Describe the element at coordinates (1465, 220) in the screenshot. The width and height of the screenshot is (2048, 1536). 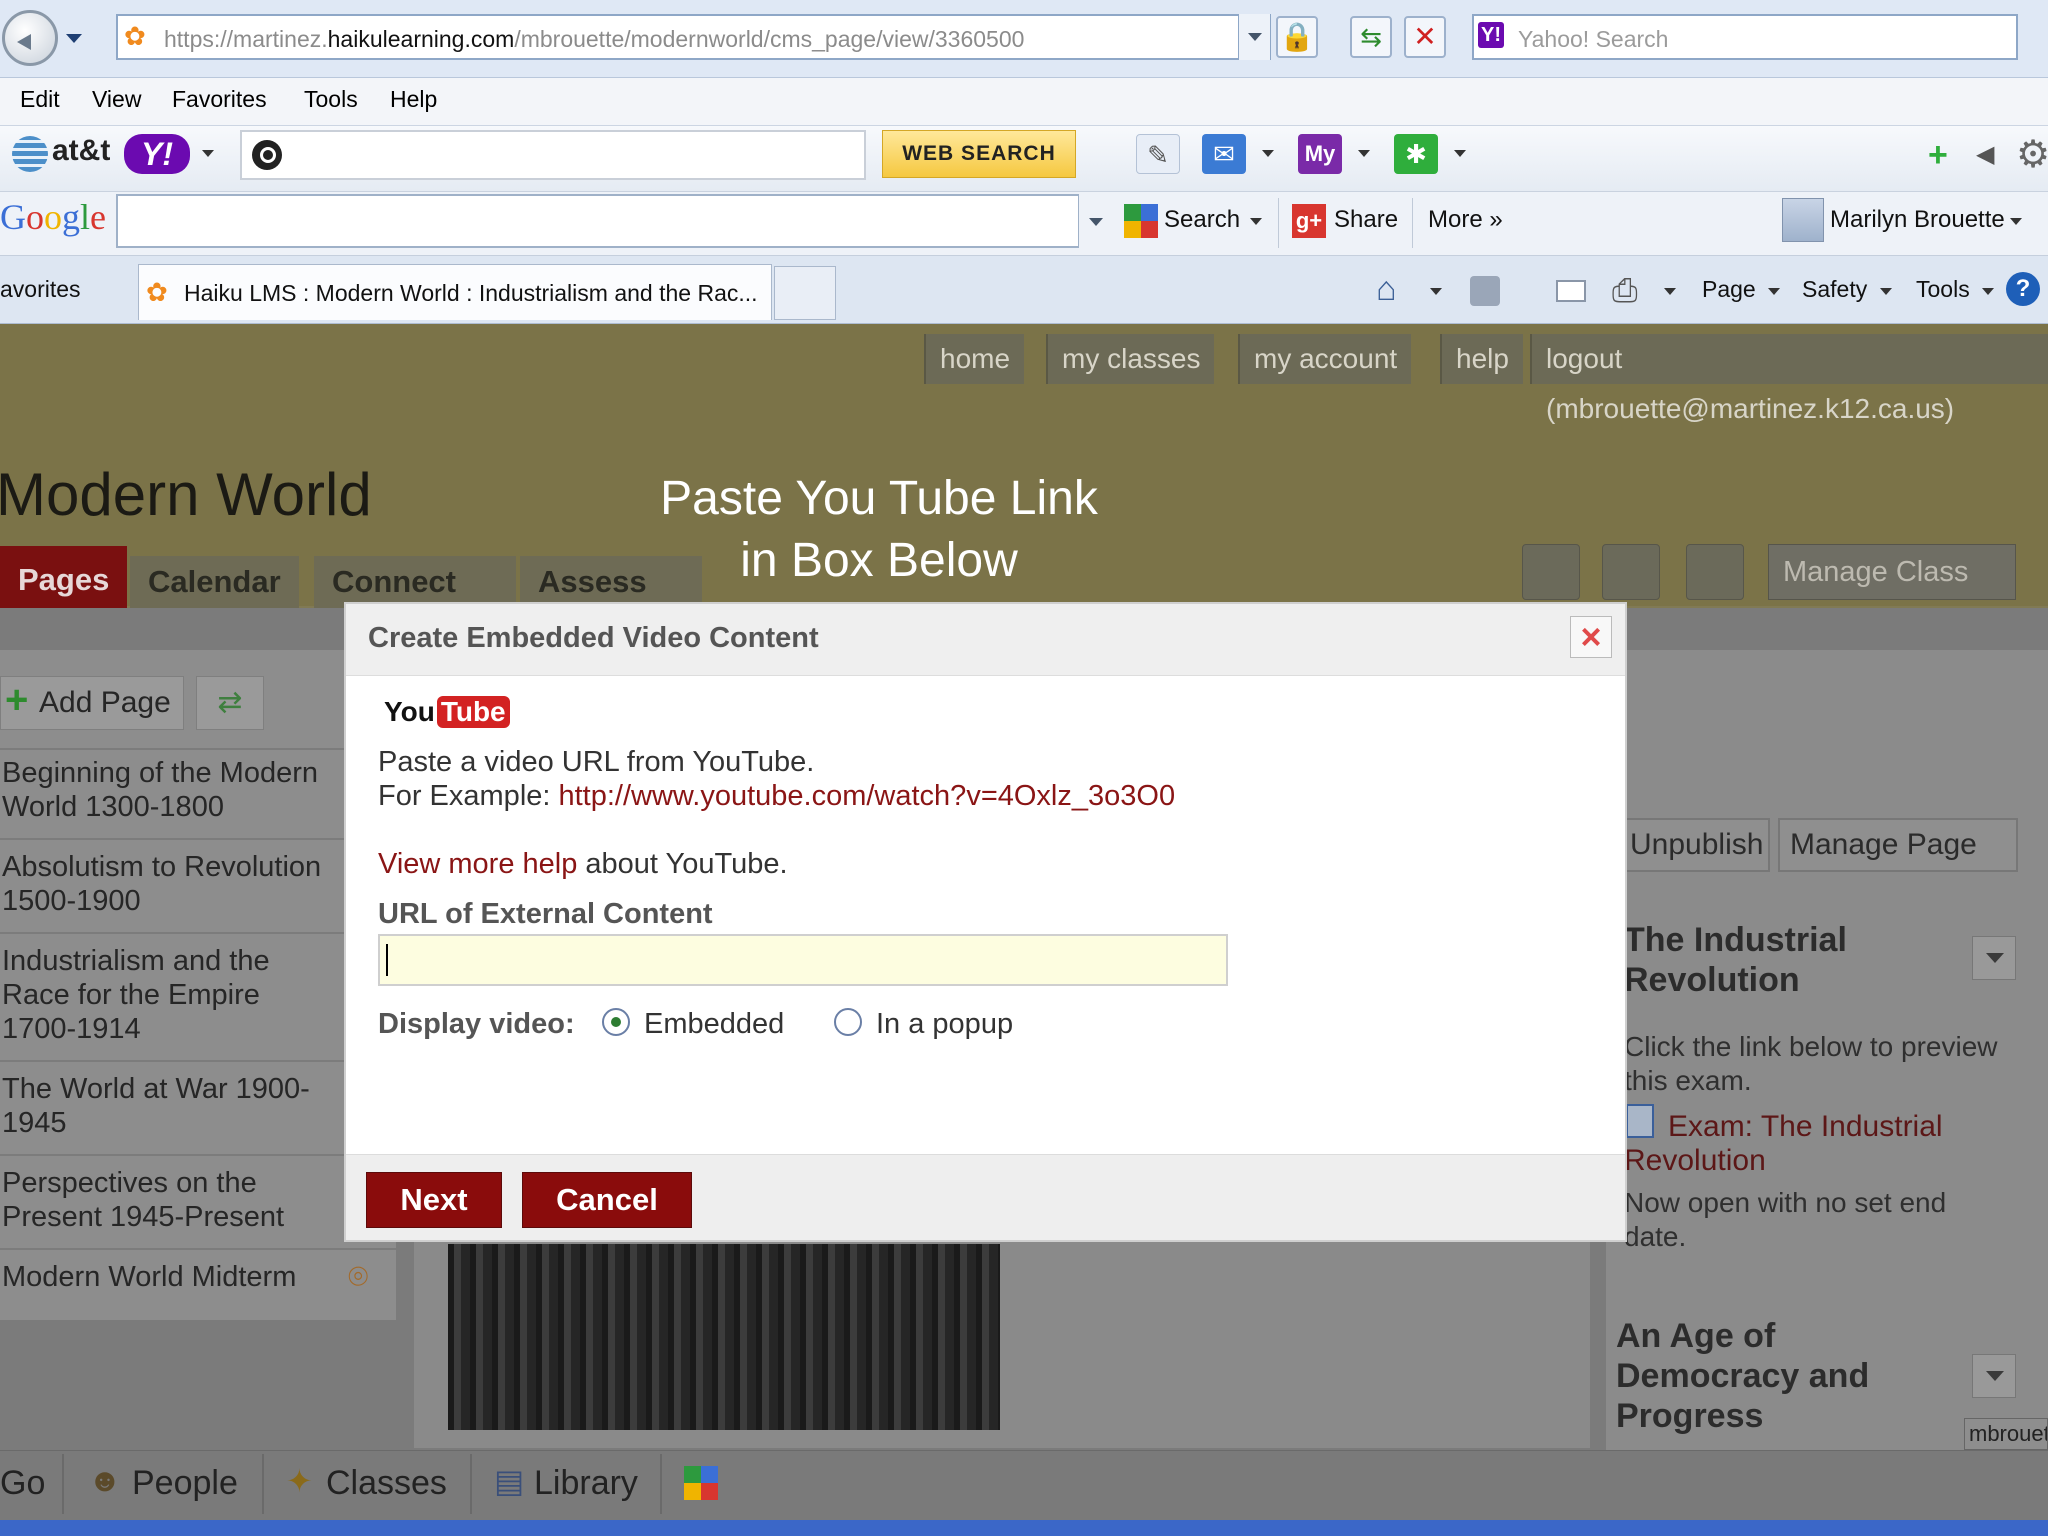
I see `google-more-button: More »` at that location.